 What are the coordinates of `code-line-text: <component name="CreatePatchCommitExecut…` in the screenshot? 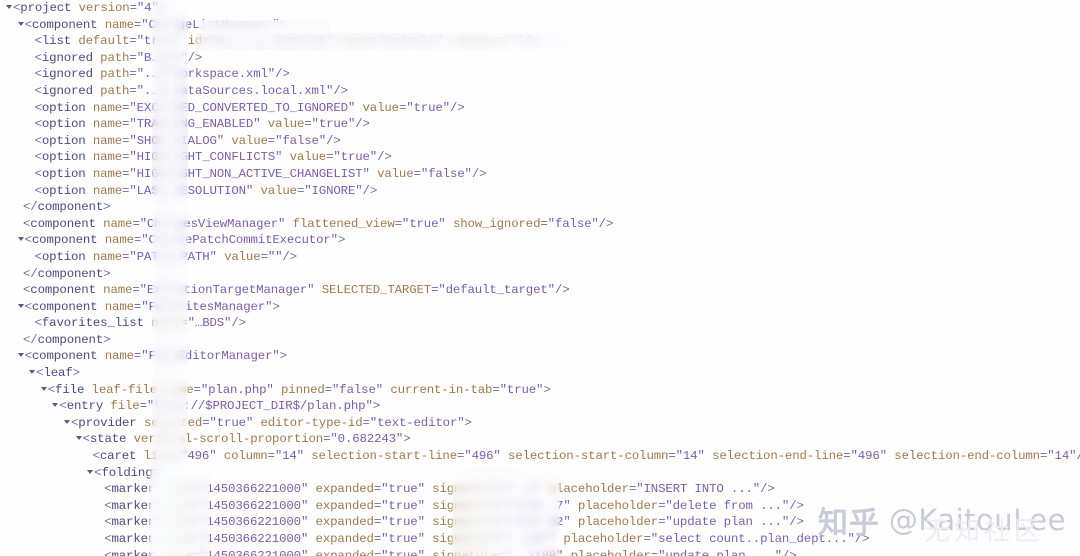 It's located at (185, 240).